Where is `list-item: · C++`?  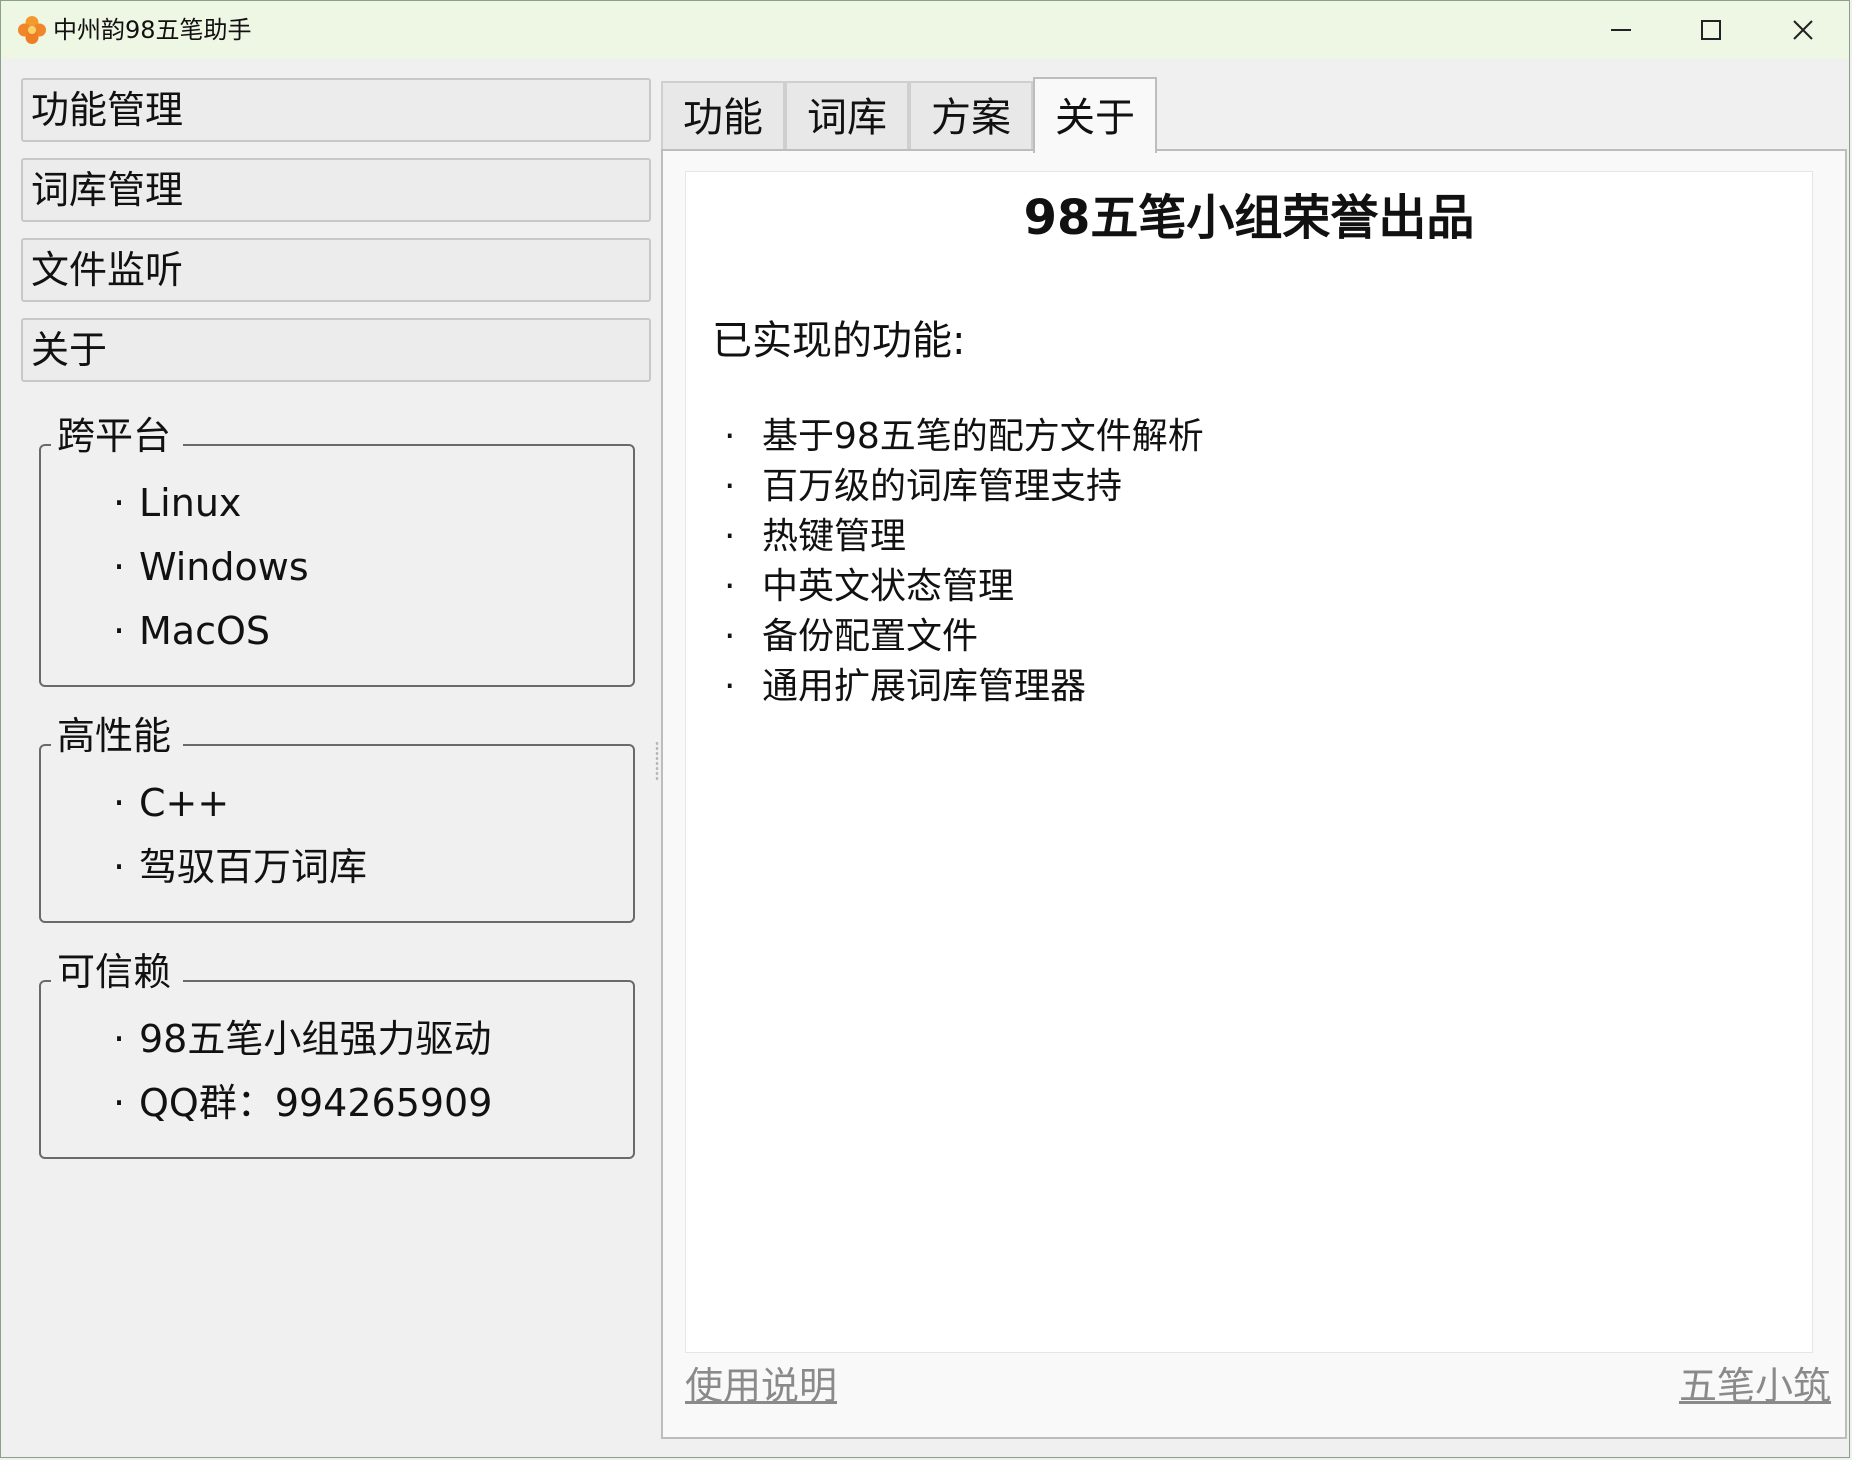 list-item: · C++ is located at coordinates (171, 803).